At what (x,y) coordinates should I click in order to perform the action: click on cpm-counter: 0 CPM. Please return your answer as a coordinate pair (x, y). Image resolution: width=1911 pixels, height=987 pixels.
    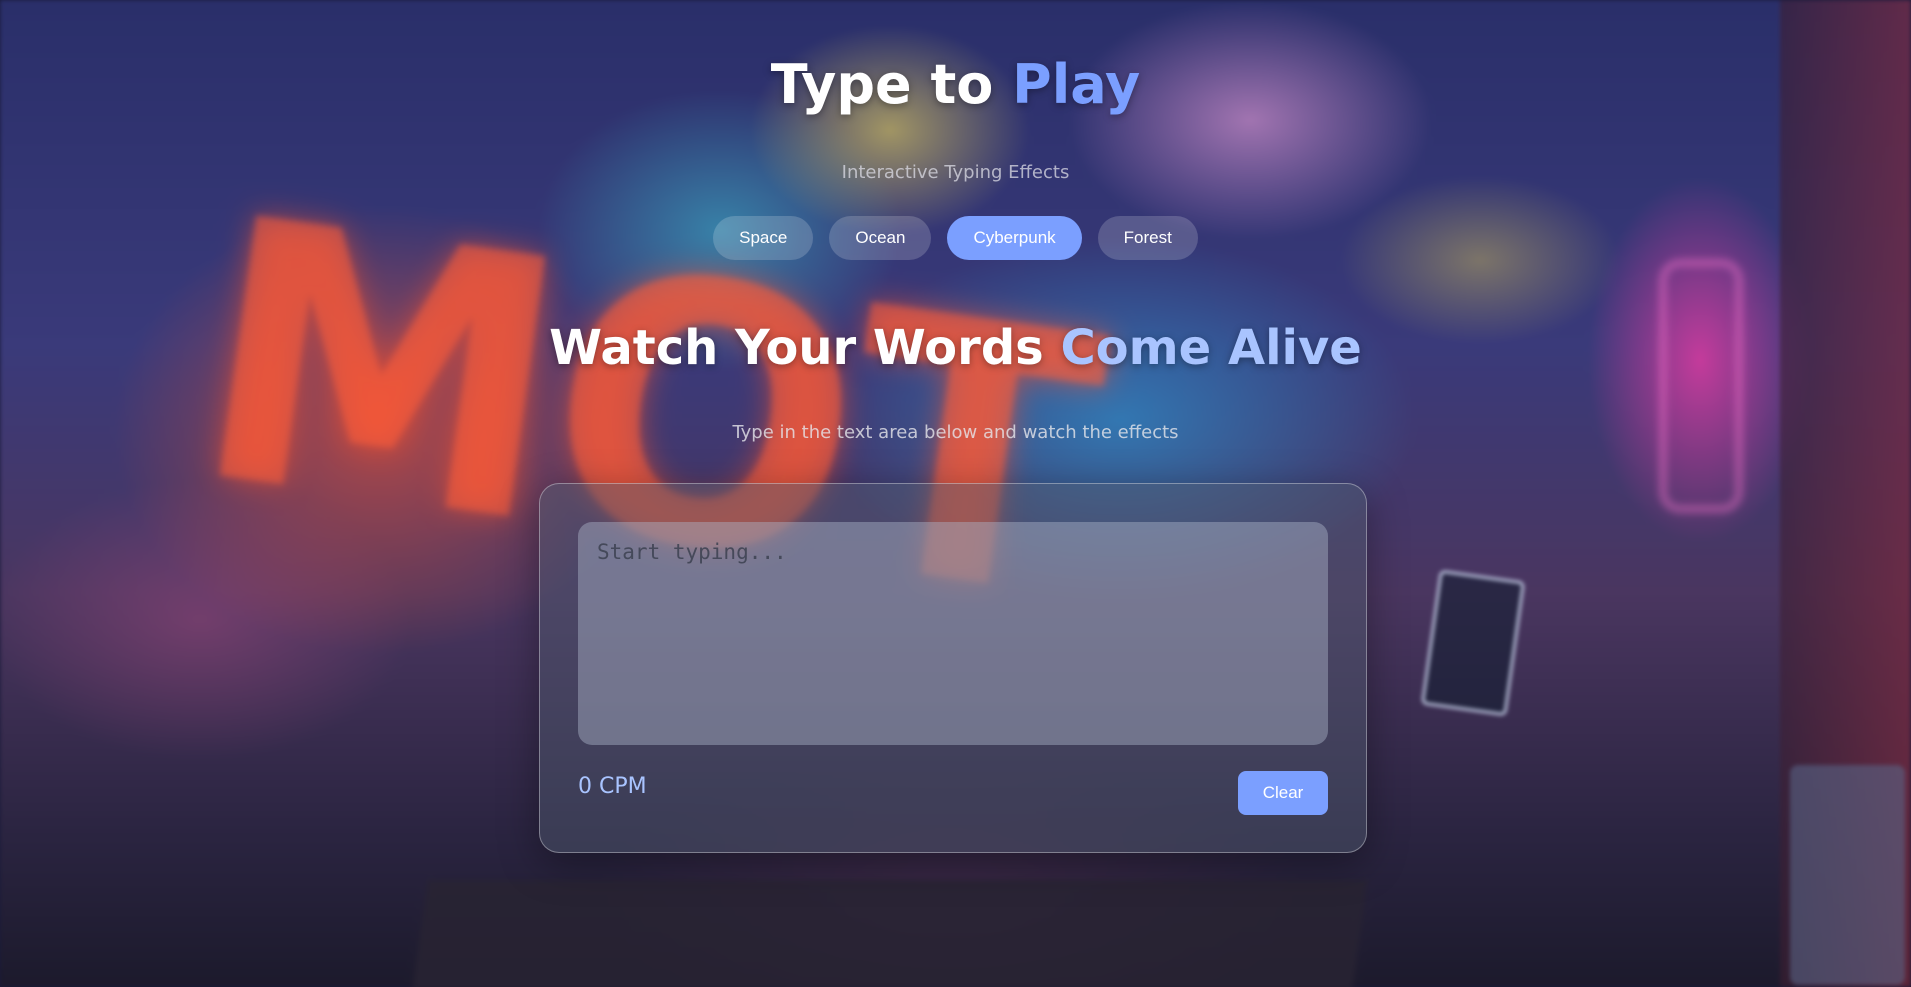
    Looking at the image, I should click on (612, 786).